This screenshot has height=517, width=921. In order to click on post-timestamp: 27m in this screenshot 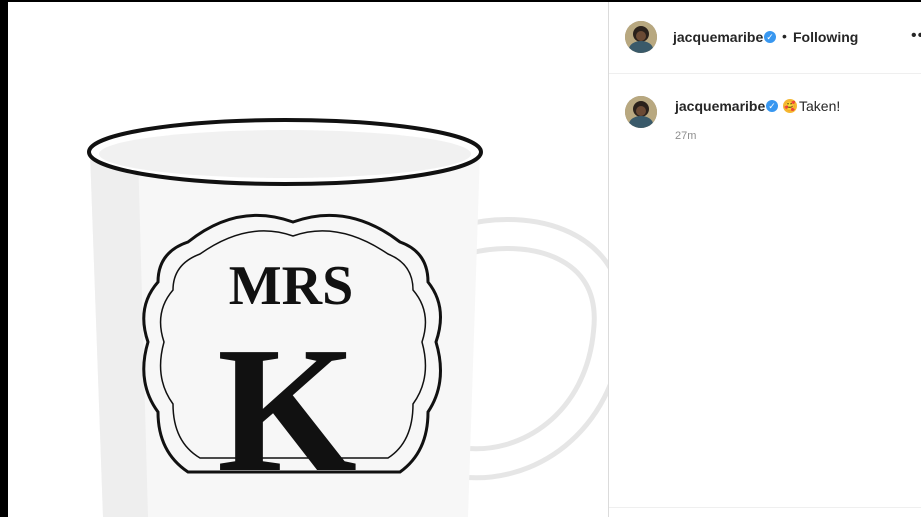, I will do `click(685, 136)`.